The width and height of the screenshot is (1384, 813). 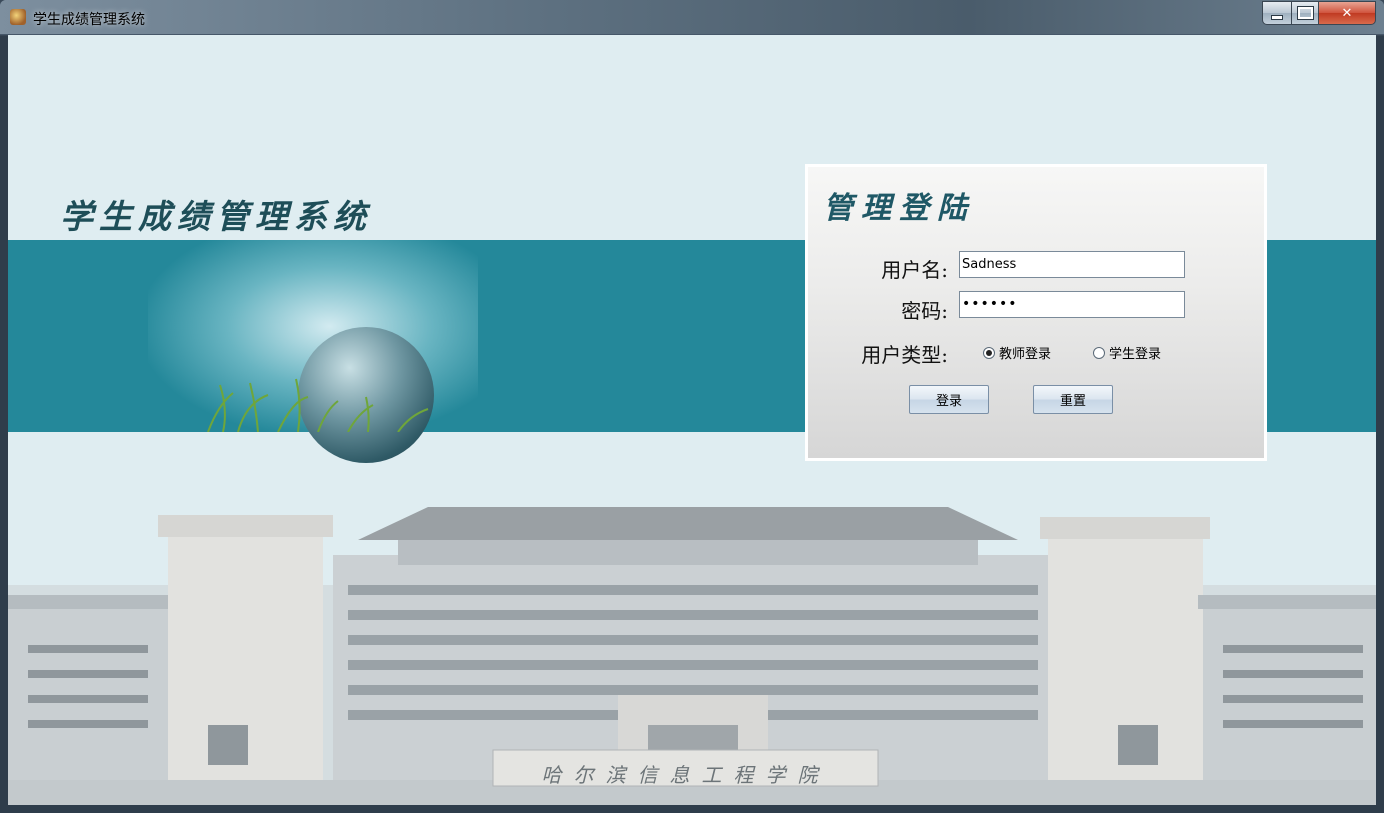 I want to click on window-controls: ✕, so click(x=1319, y=13).